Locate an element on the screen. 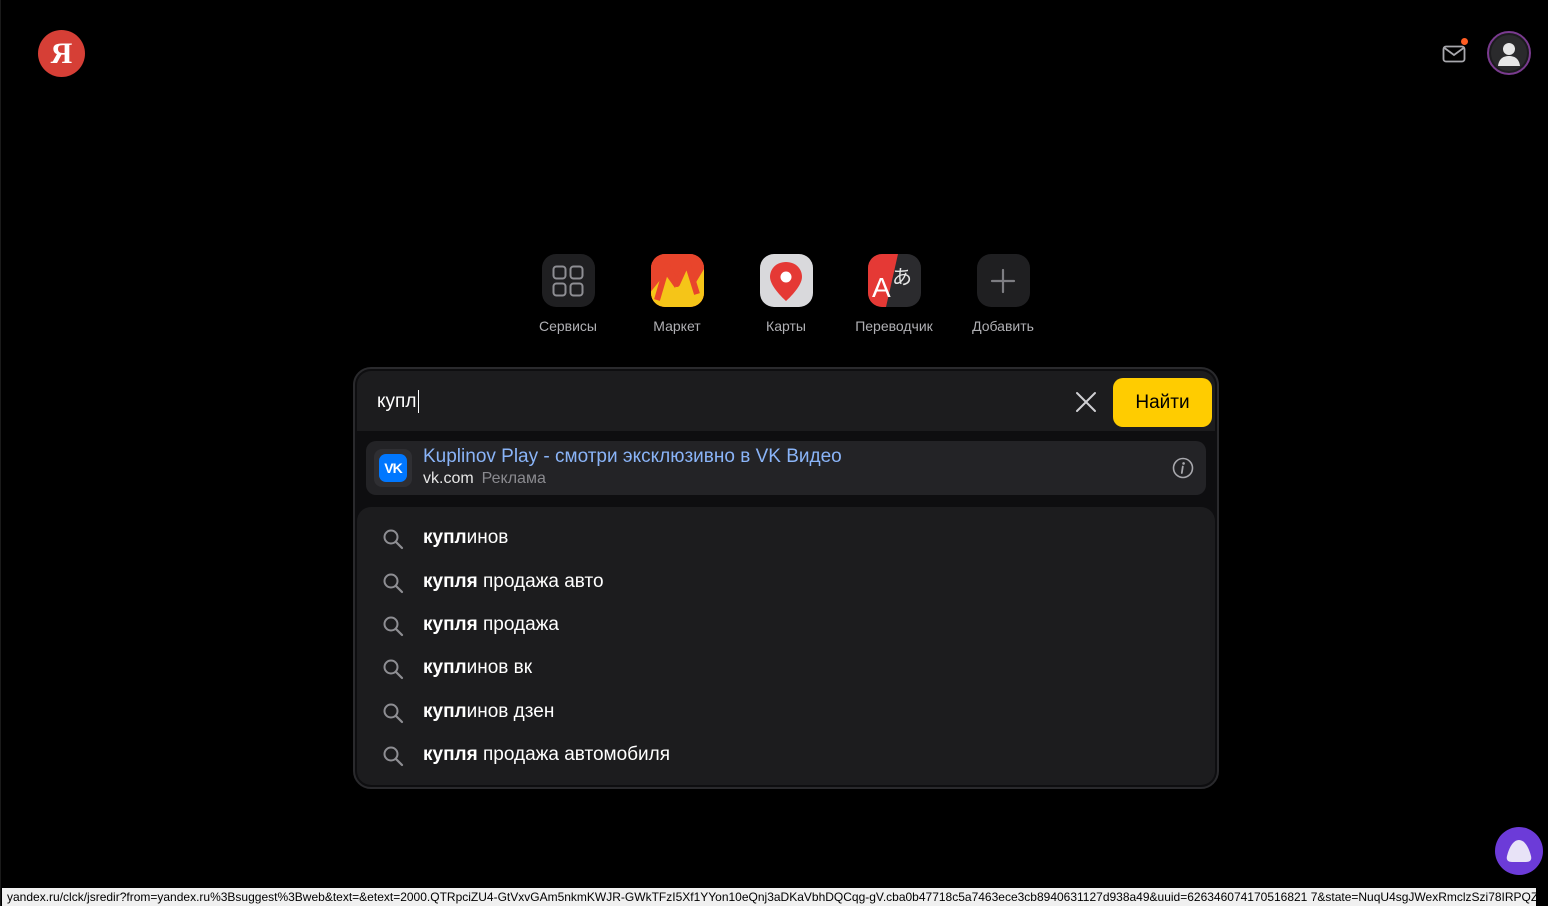  suggestion-text: куплинов вк is located at coordinates (477, 668).